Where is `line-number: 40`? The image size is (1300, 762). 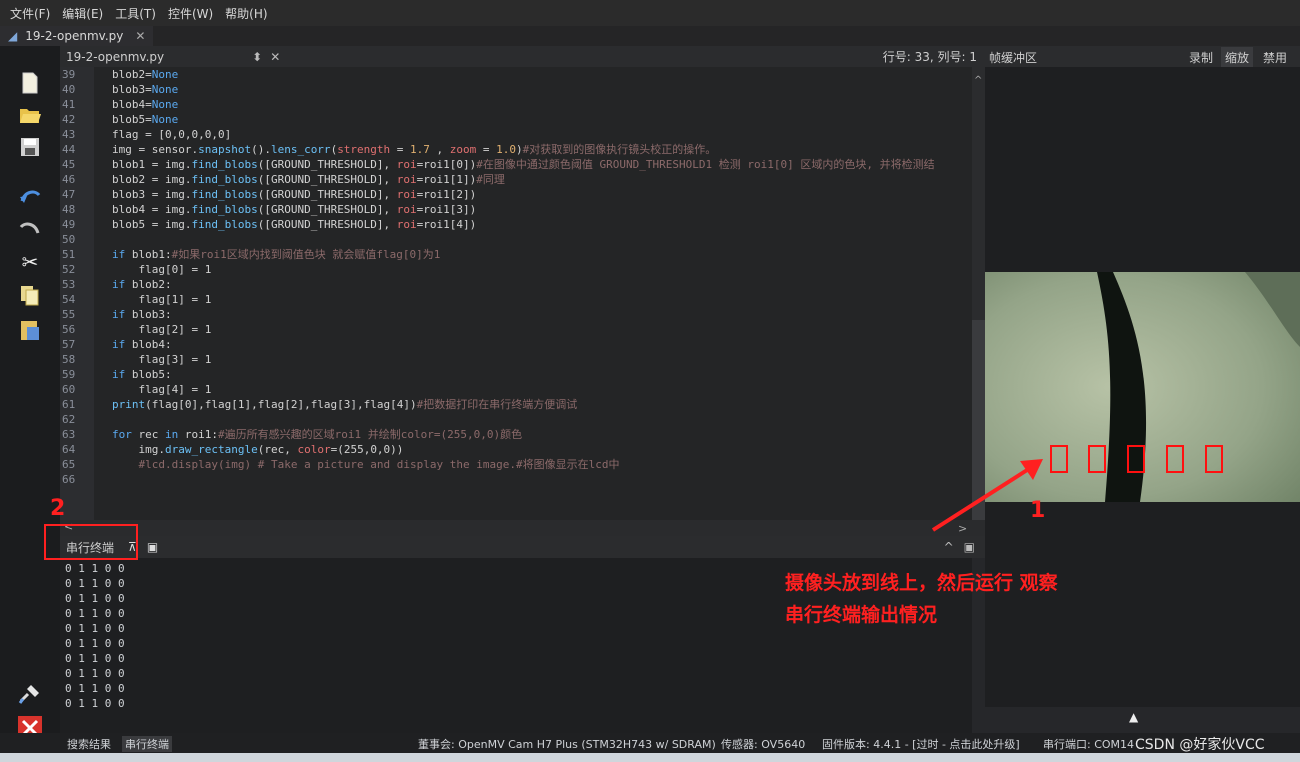 line-number: 40 is located at coordinates (69, 89).